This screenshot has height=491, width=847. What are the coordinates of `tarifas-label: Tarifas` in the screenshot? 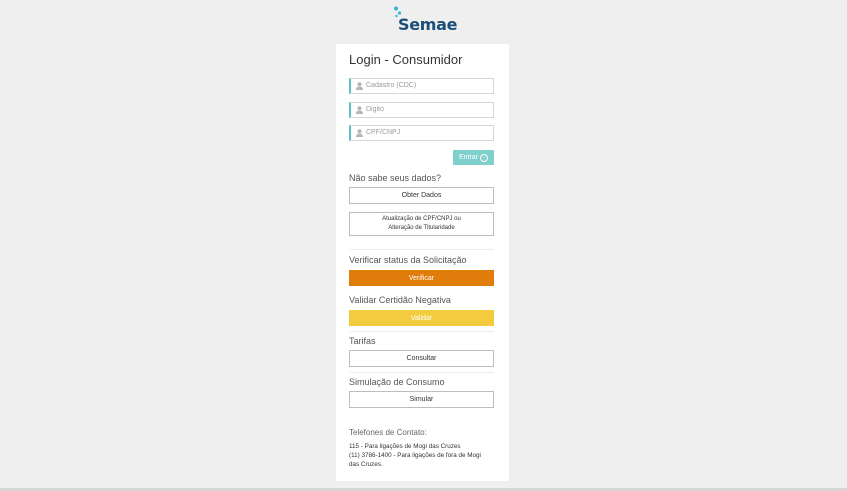 It's located at (362, 341).